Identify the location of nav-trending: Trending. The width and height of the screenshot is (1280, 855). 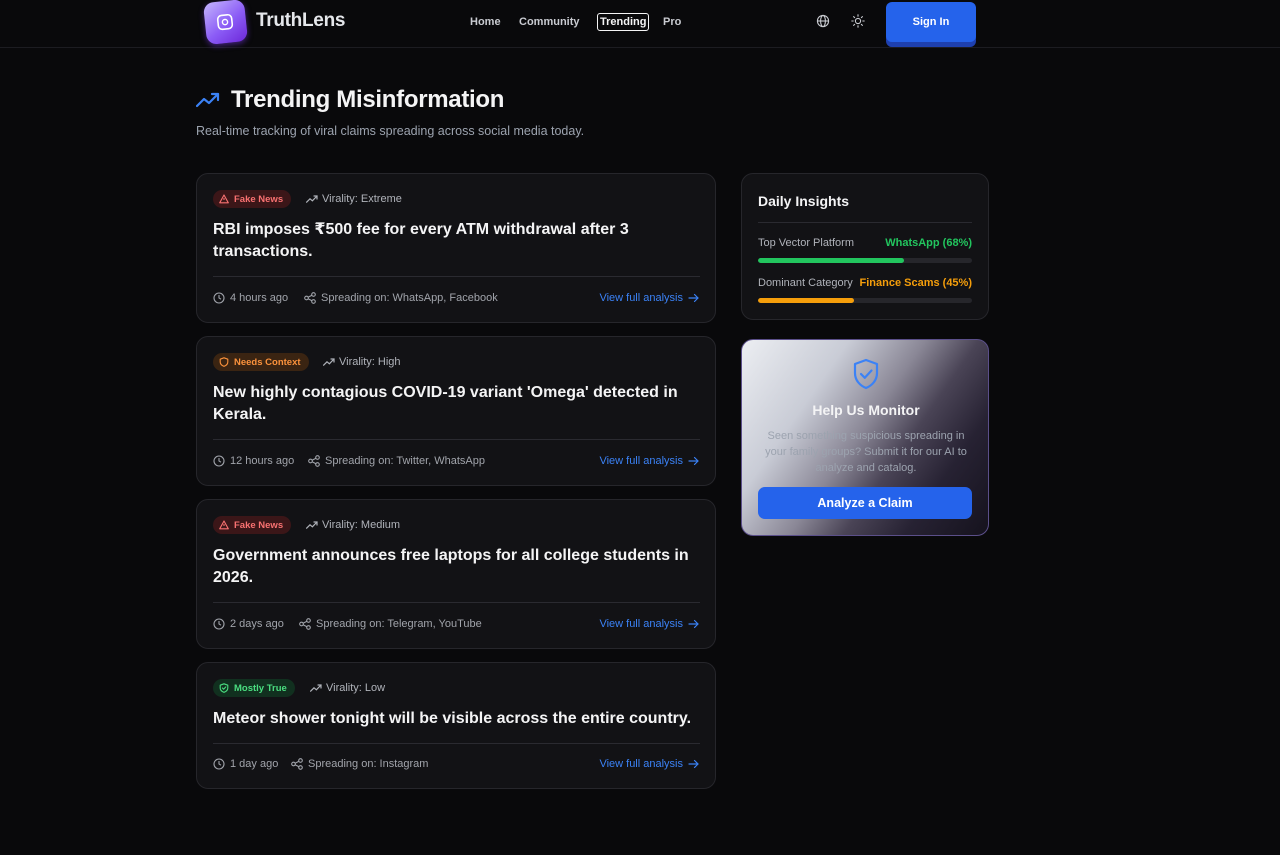
(623, 22).